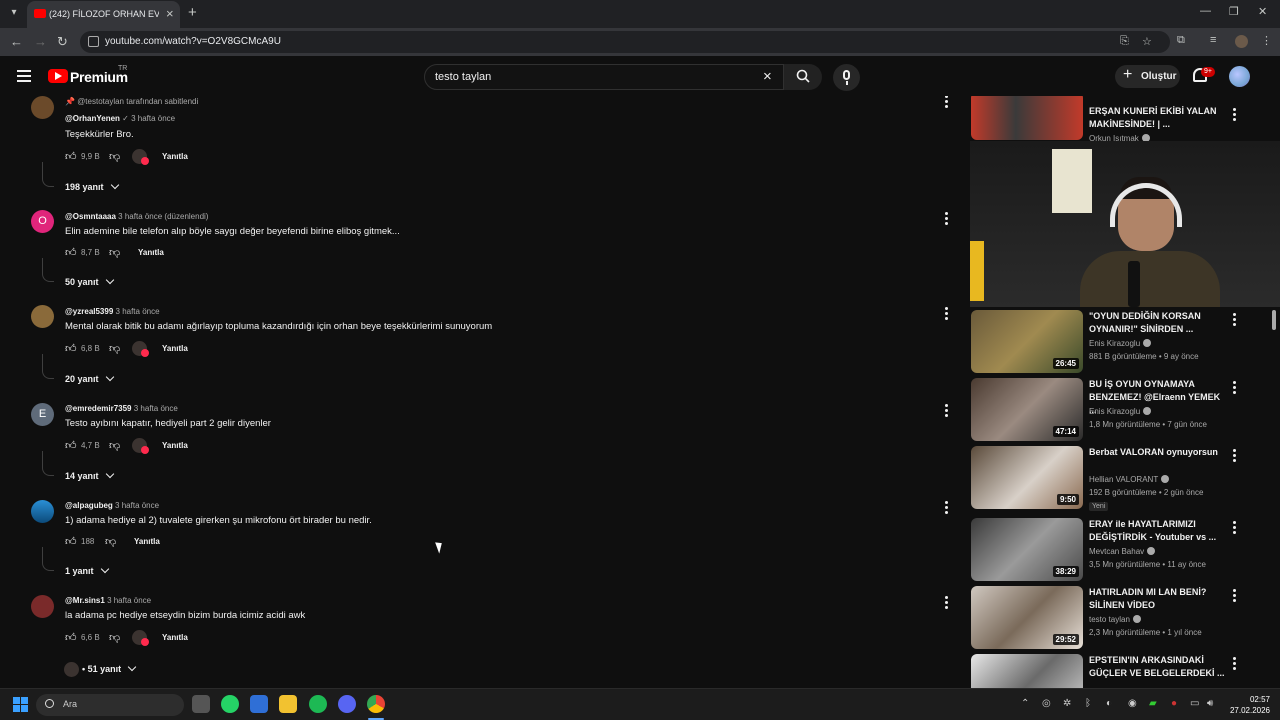 This screenshot has height=720, width=1280. What do you see at coordinates (1262, 11) in the screenshot?
I see `close-window-icon: ✕` at bounding box center [1262, 11].